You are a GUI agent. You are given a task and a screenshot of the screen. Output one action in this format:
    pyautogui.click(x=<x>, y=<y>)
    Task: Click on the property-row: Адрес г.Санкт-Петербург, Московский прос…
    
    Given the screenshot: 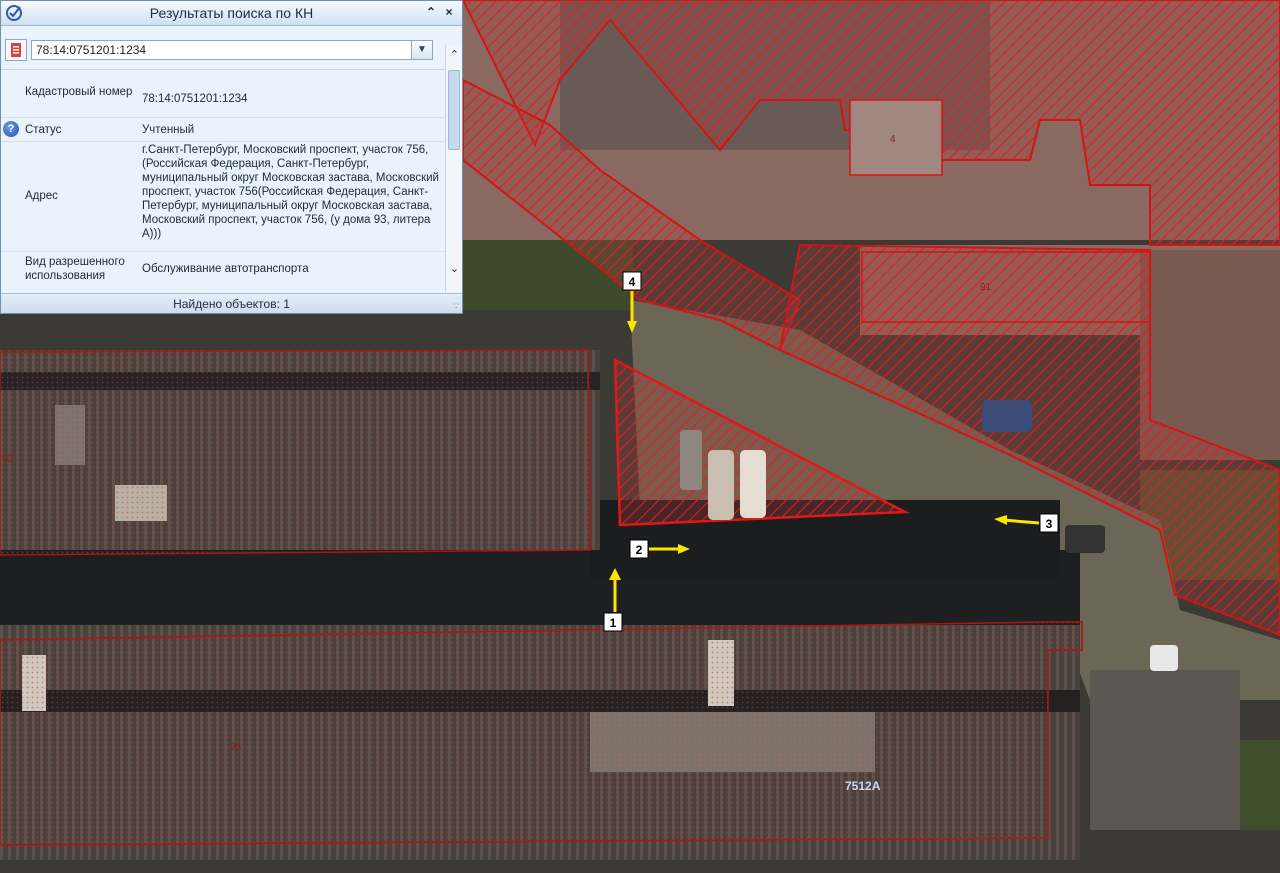 What is the action you would take?
    pyautogui.click(x=223, y=197)
    